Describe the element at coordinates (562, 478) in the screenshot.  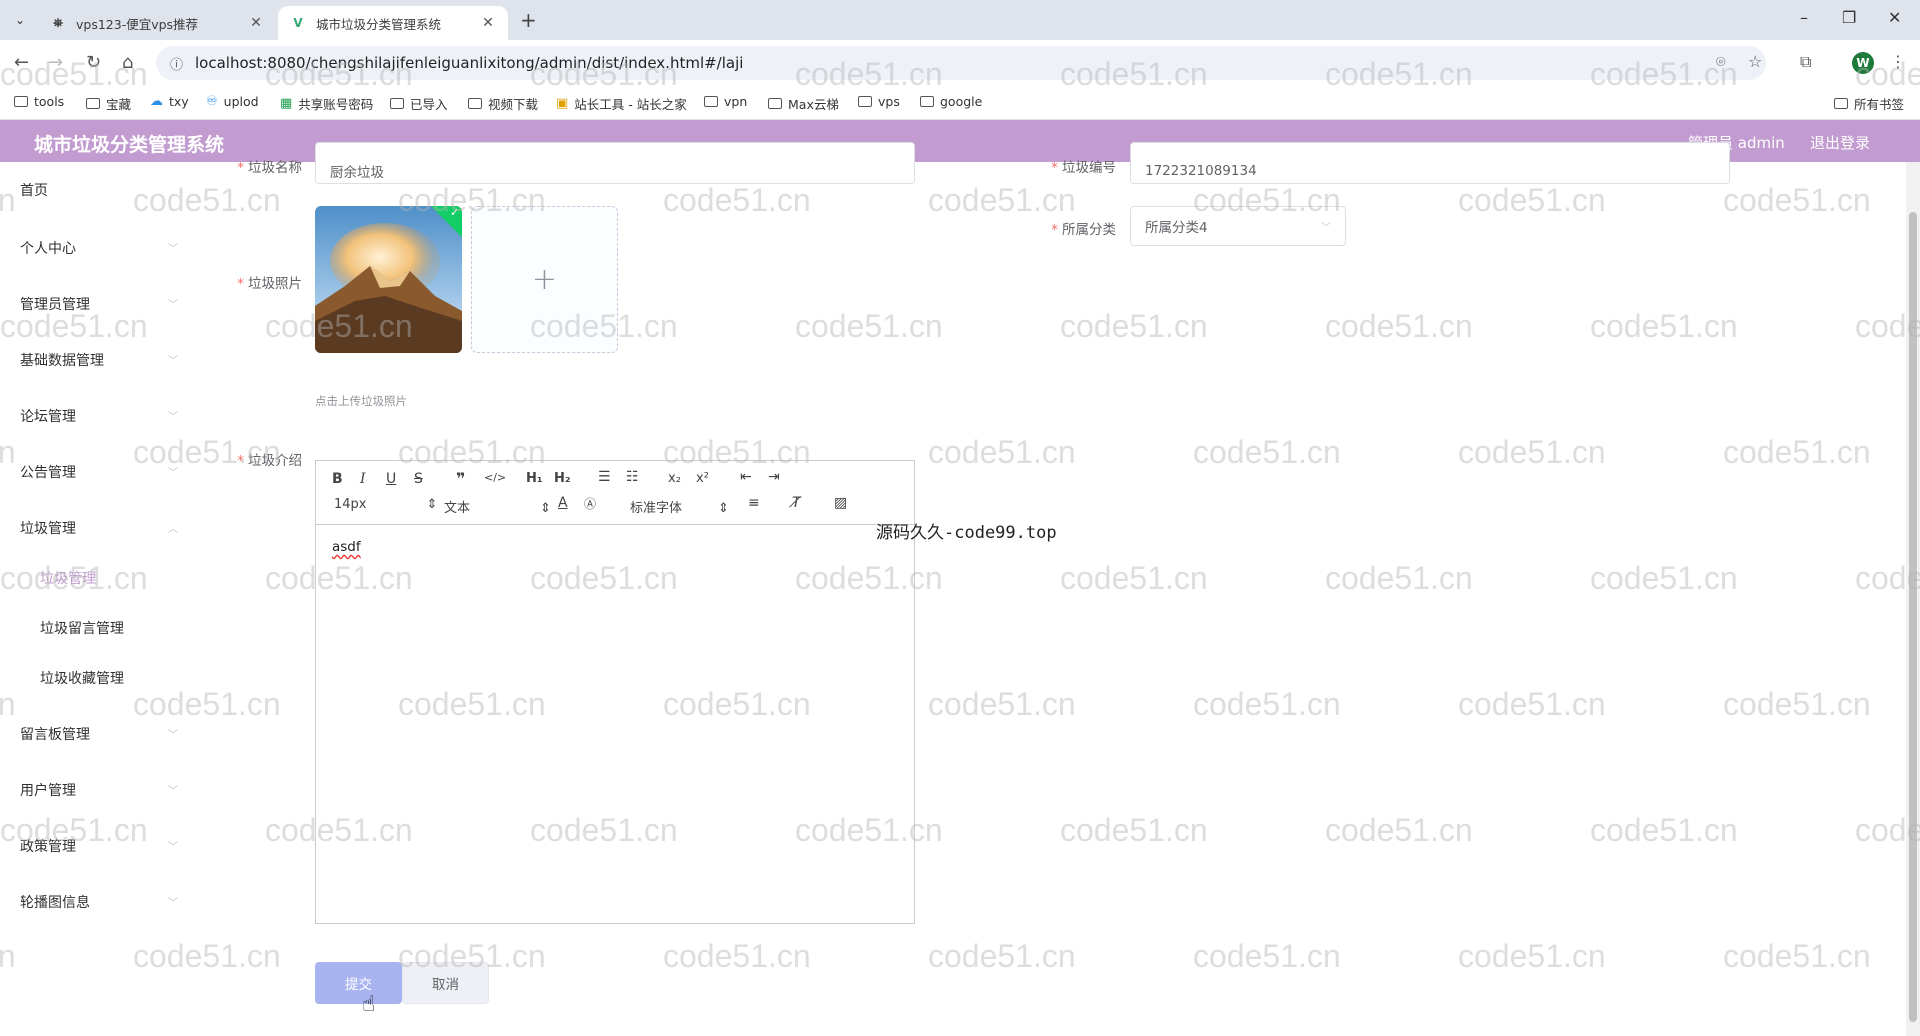
I see `h2-icon: H₂` at that location.